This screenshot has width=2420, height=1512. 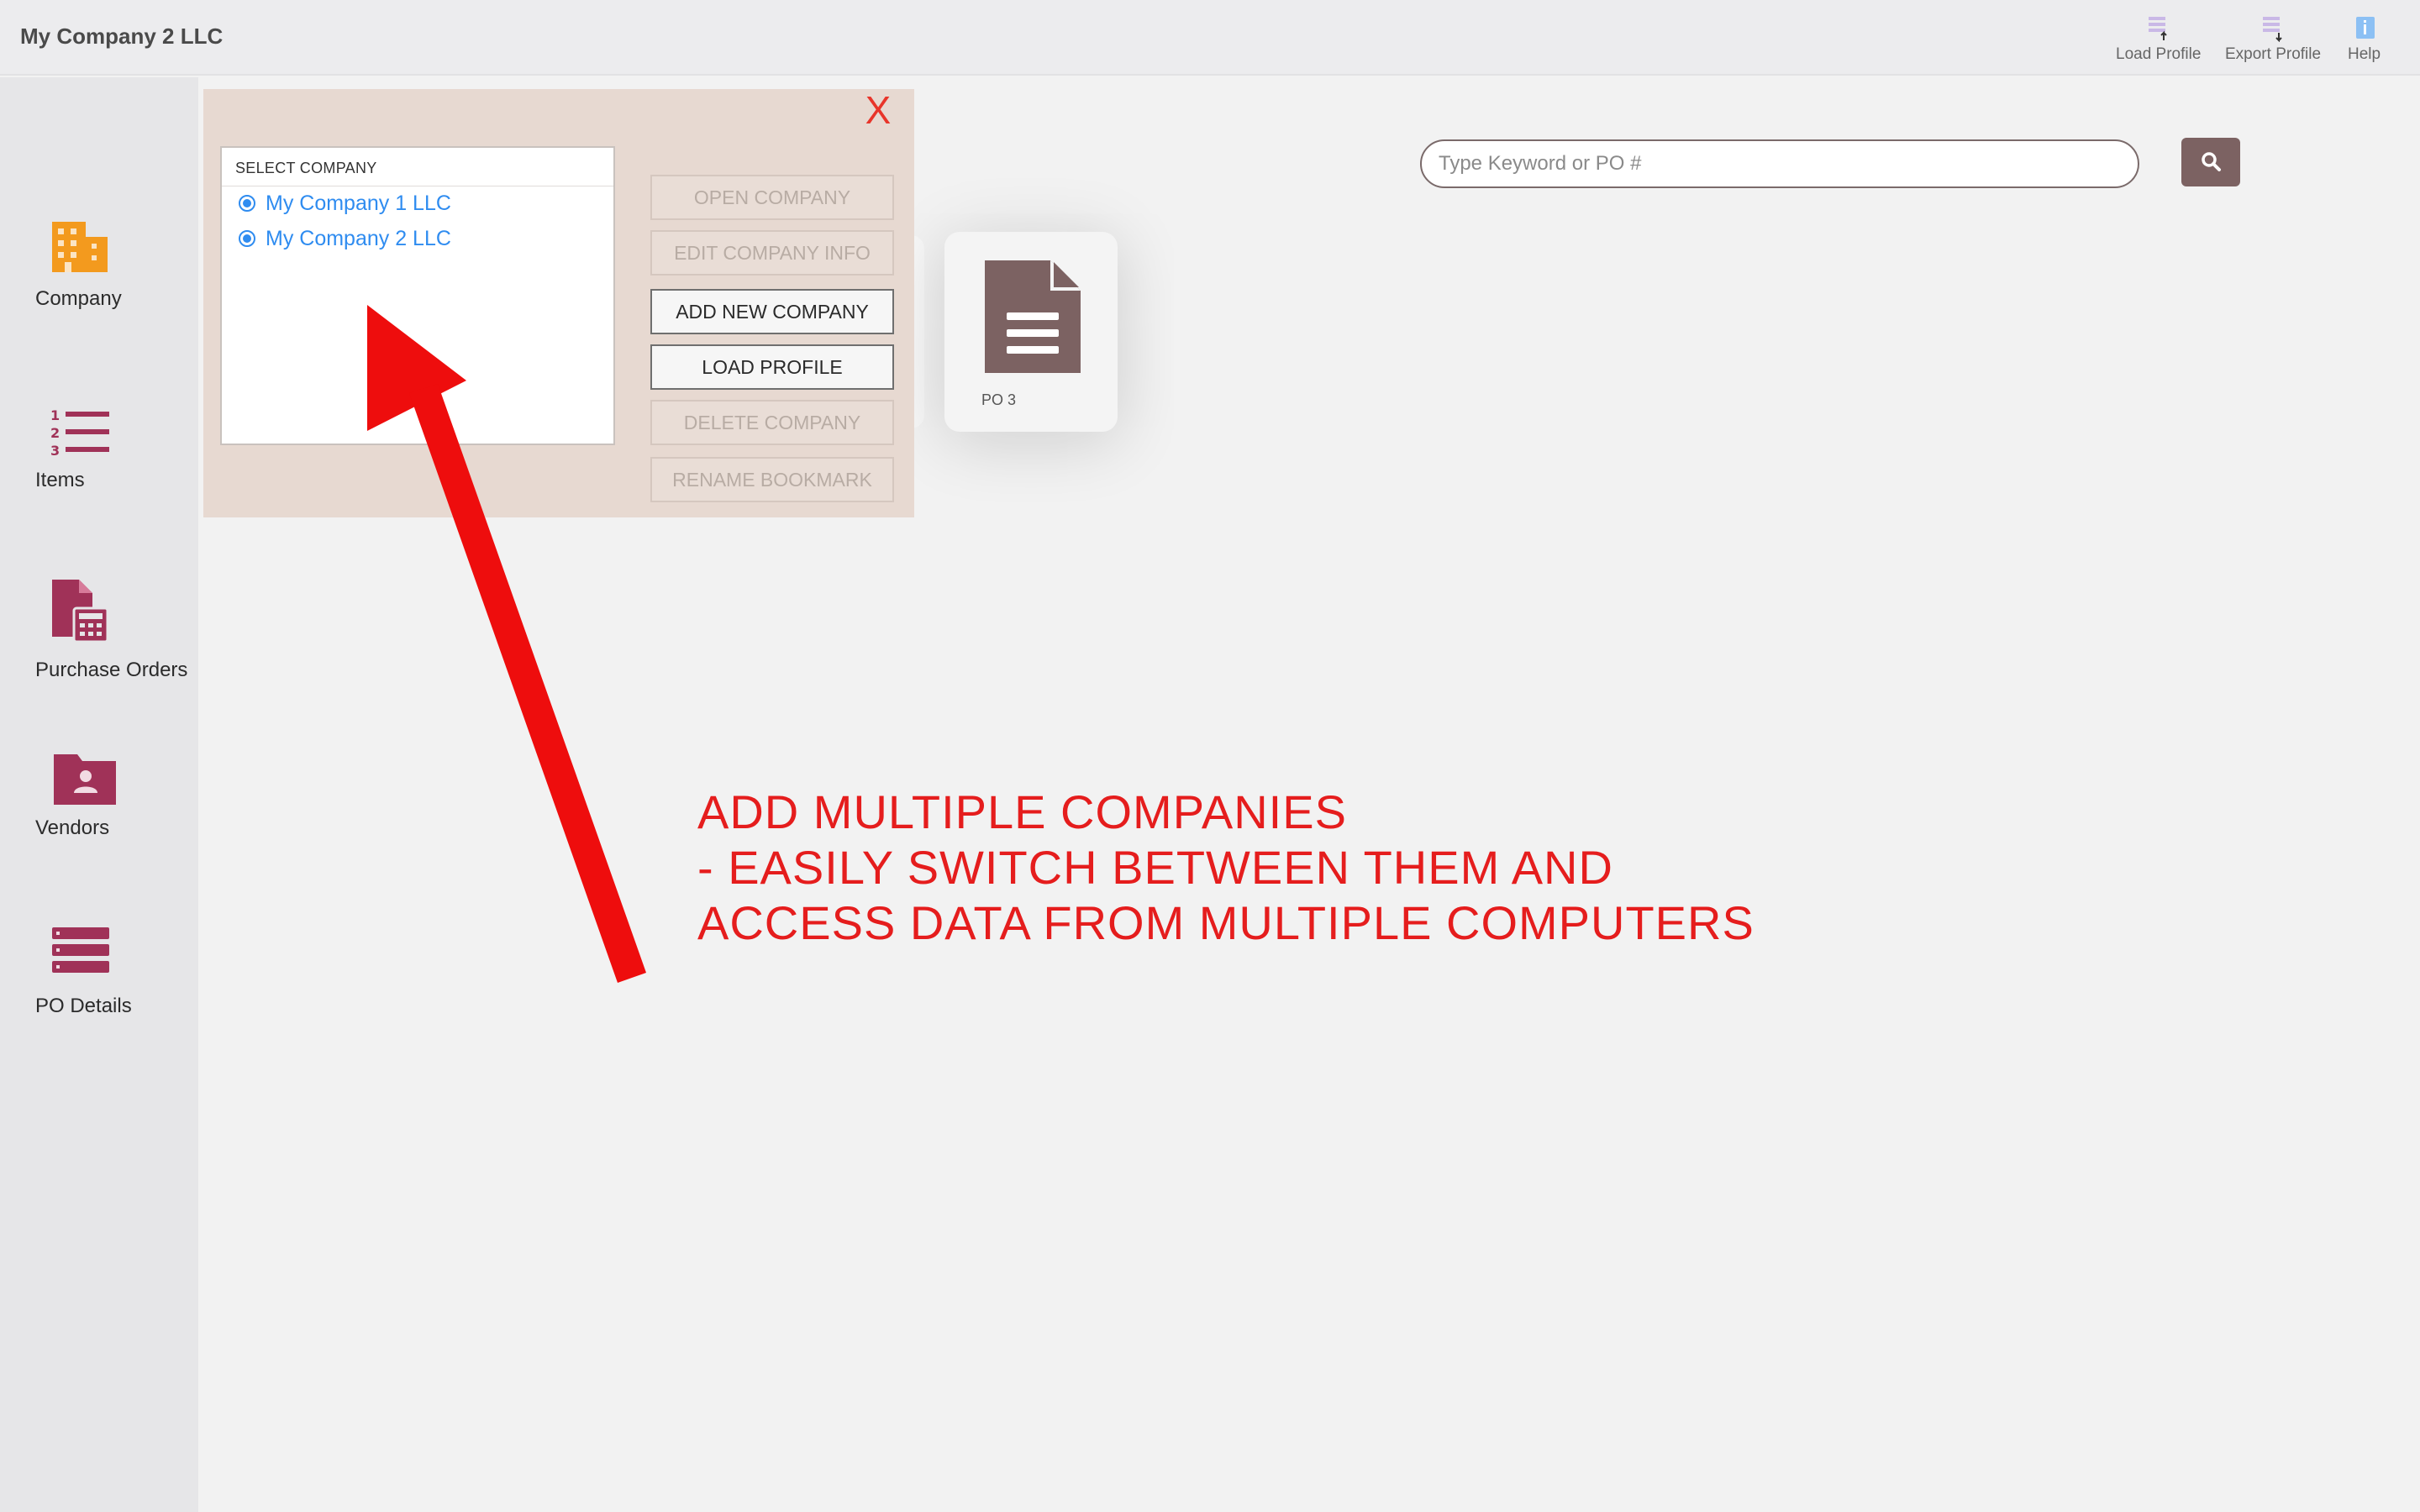 What do you see at coordinates (507, 644) in the screenshot?
I see `annotation-arrow` at bounding box center [507, 644].